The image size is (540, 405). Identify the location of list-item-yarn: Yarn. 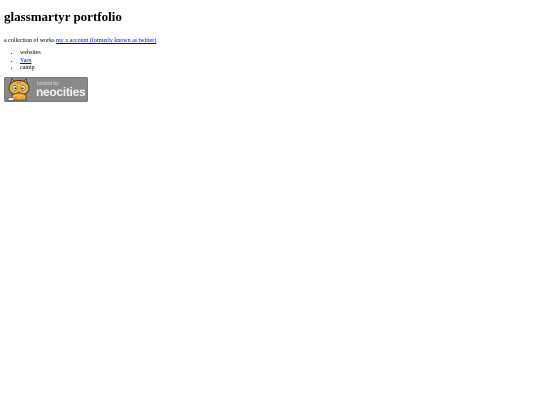
(277, 62).